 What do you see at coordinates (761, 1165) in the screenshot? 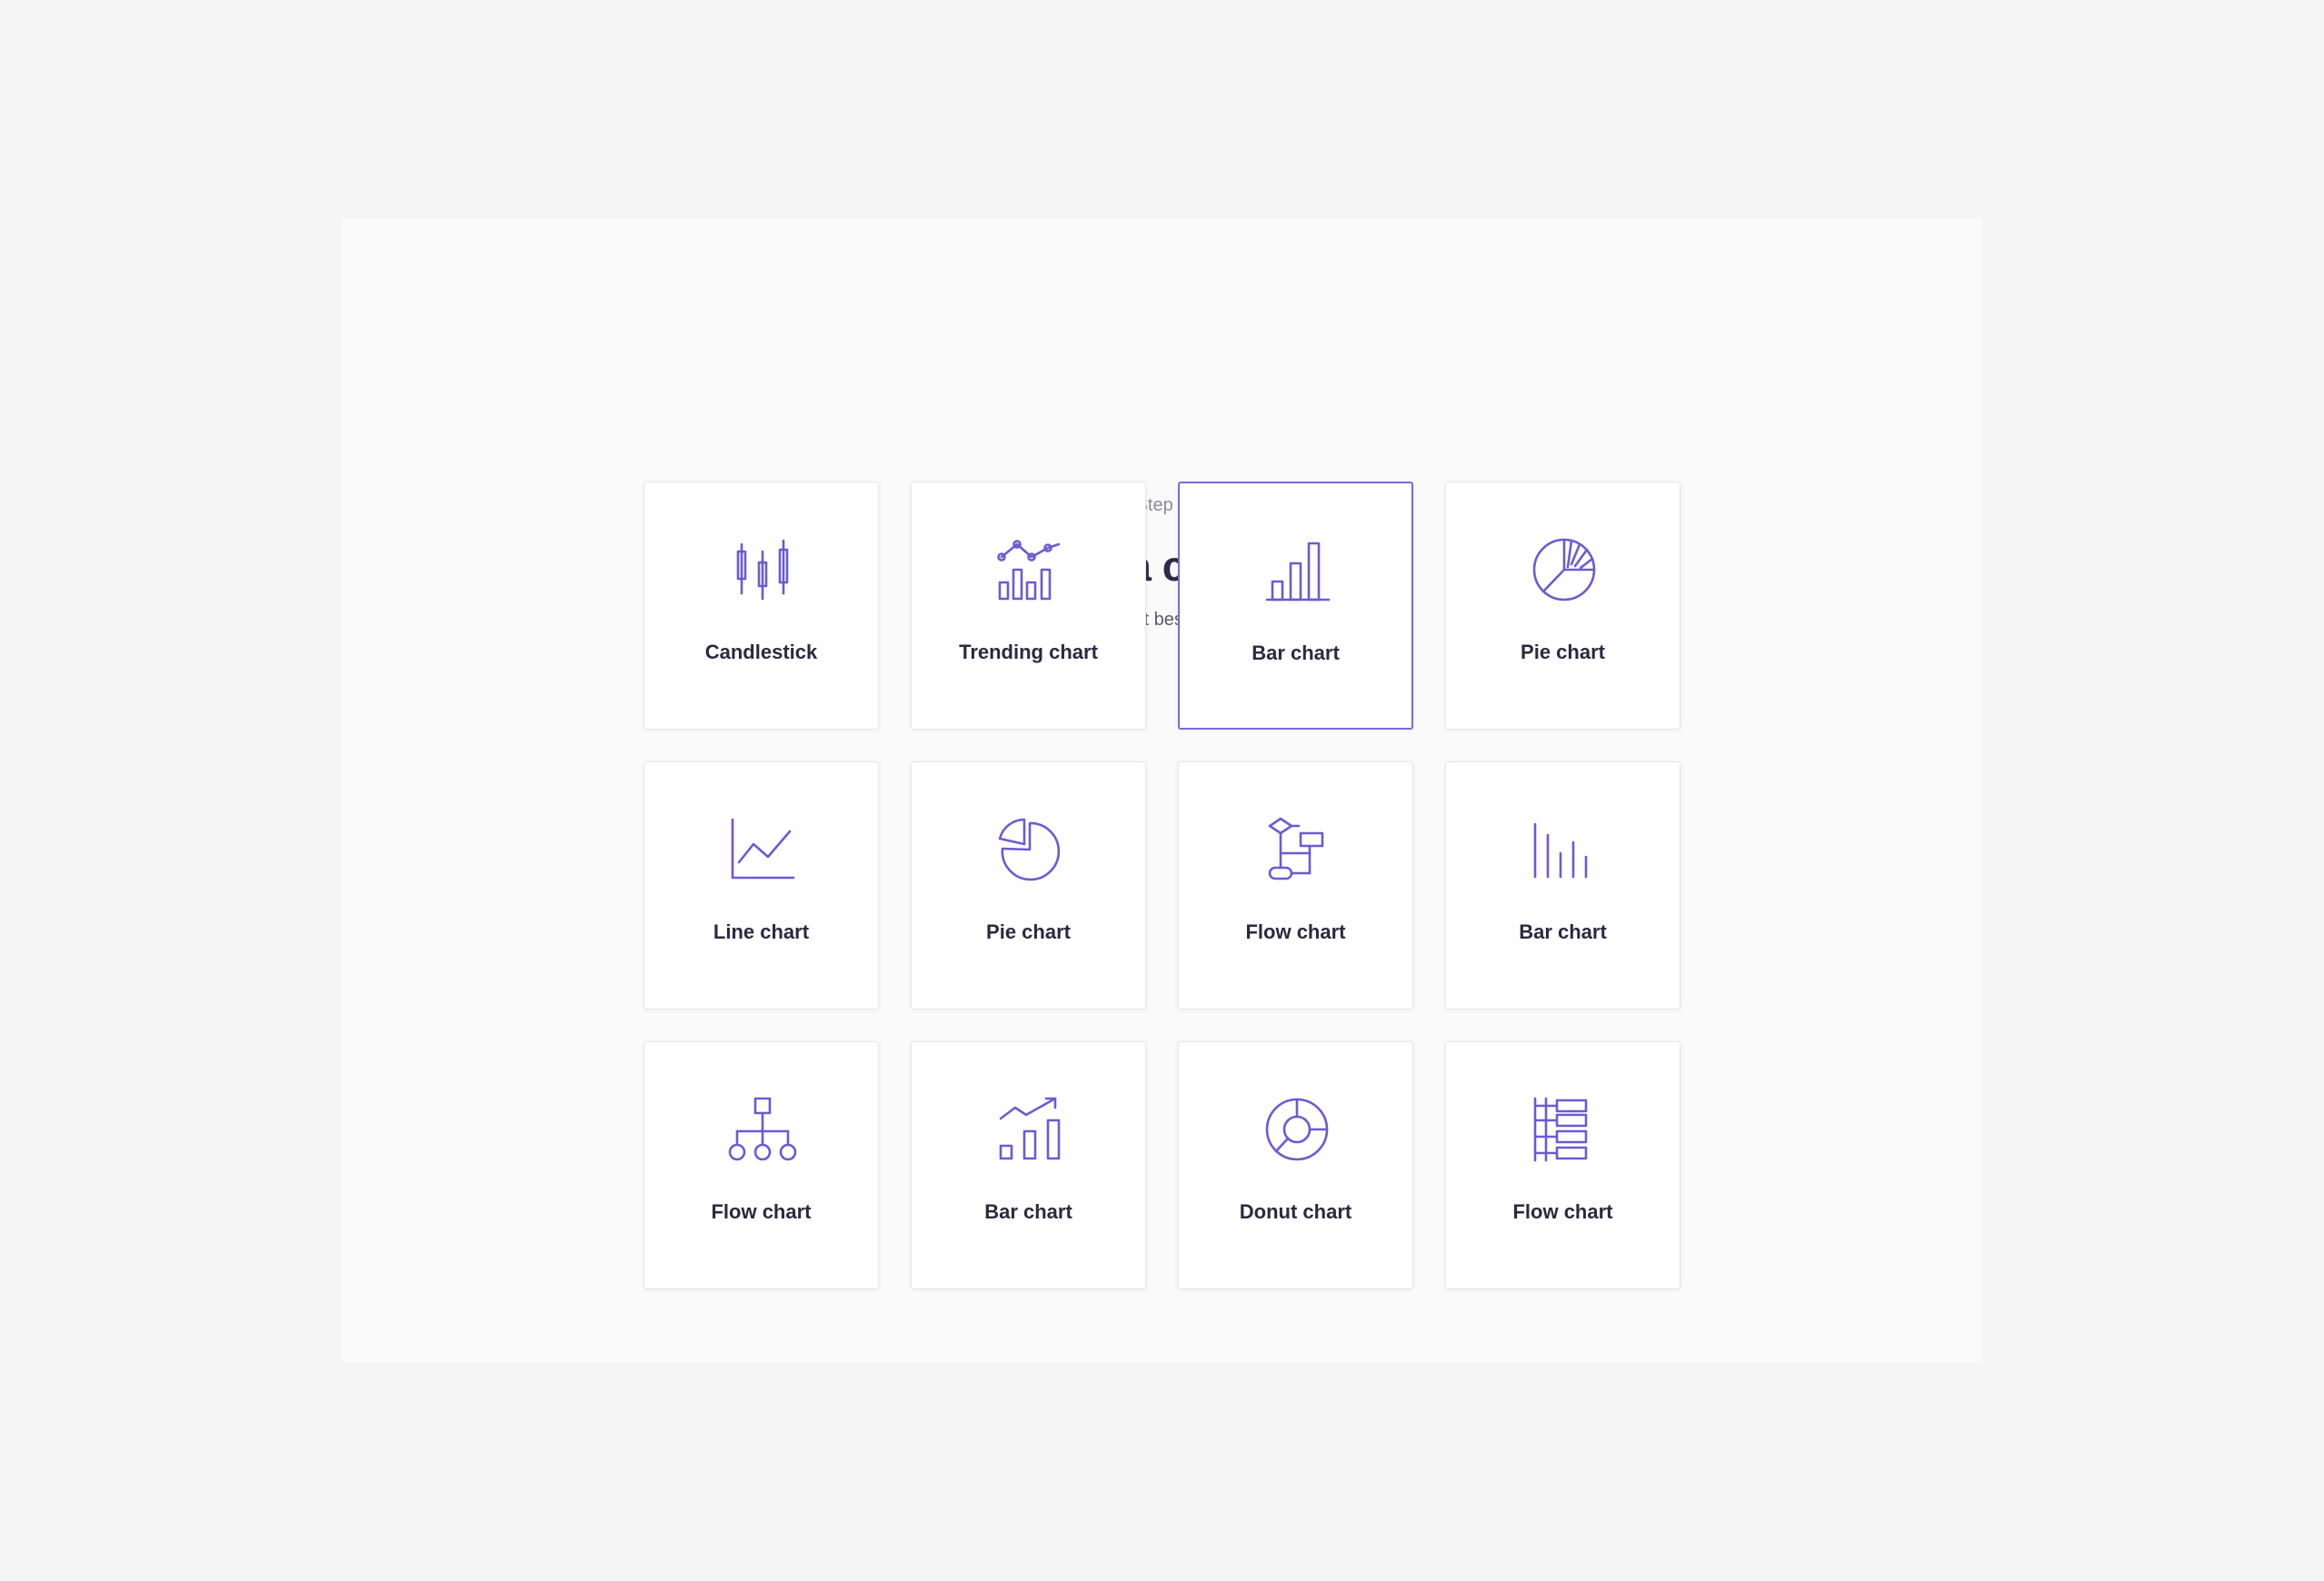
I see `card-flow-chart-2: Flow chart` at bounding box center [761, 1165].